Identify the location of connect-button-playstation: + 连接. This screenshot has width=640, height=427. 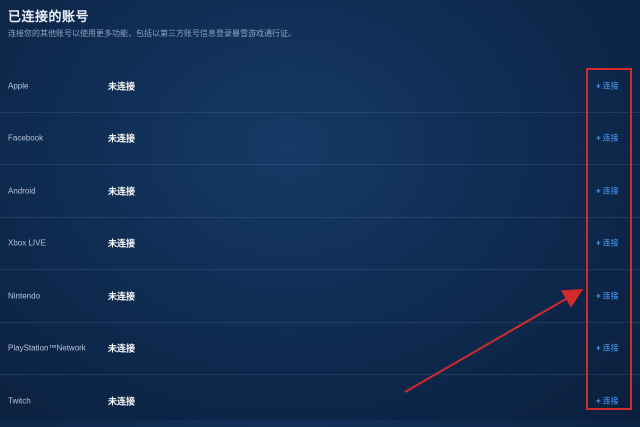
(607, 348).